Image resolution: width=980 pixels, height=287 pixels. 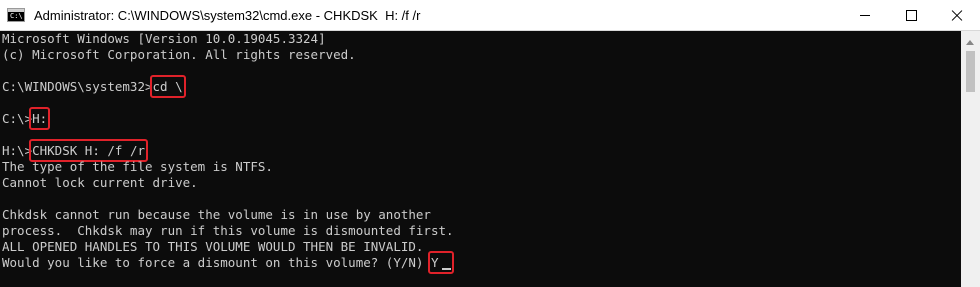 What do you see at coordinates (970, 71) in the screenshot?
I see `scrollbar-thumb` at bounding box center [970, 71].